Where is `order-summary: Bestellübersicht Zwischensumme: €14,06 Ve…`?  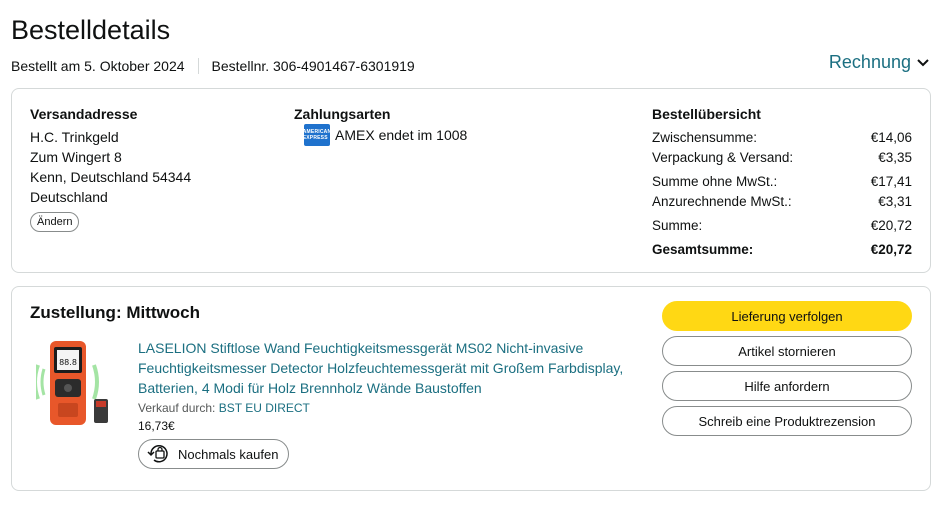
order-summary: Bestellübersicht Zwischensumme: €14,06 Ve… is located at coordinates (782, 183).